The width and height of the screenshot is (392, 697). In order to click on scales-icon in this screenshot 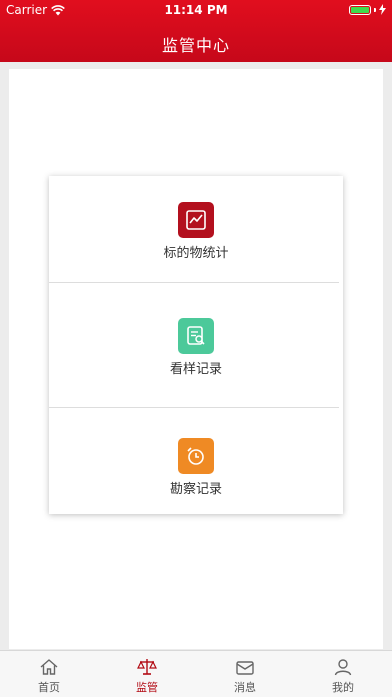, I will do `click(147, 667)`.